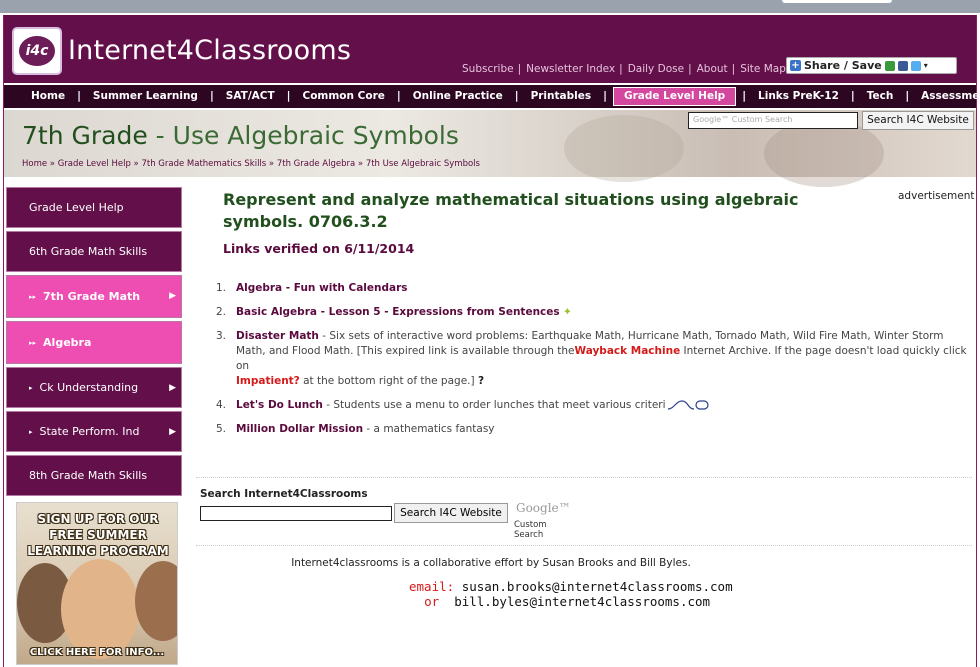 This screenshot has height=667, width=980. I want to click on sidebar-item-label: Algebra, so click(67, 342).